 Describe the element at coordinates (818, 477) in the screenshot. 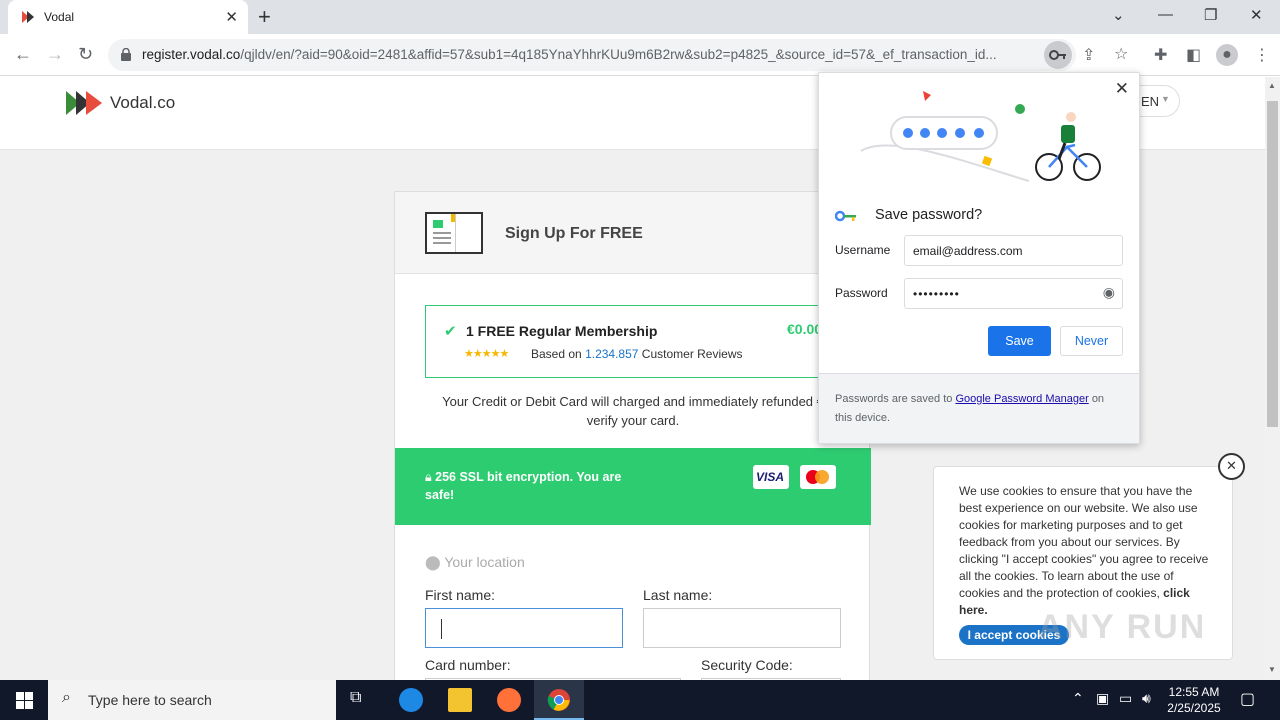

I see `mastercard-logo-icon` at that location.